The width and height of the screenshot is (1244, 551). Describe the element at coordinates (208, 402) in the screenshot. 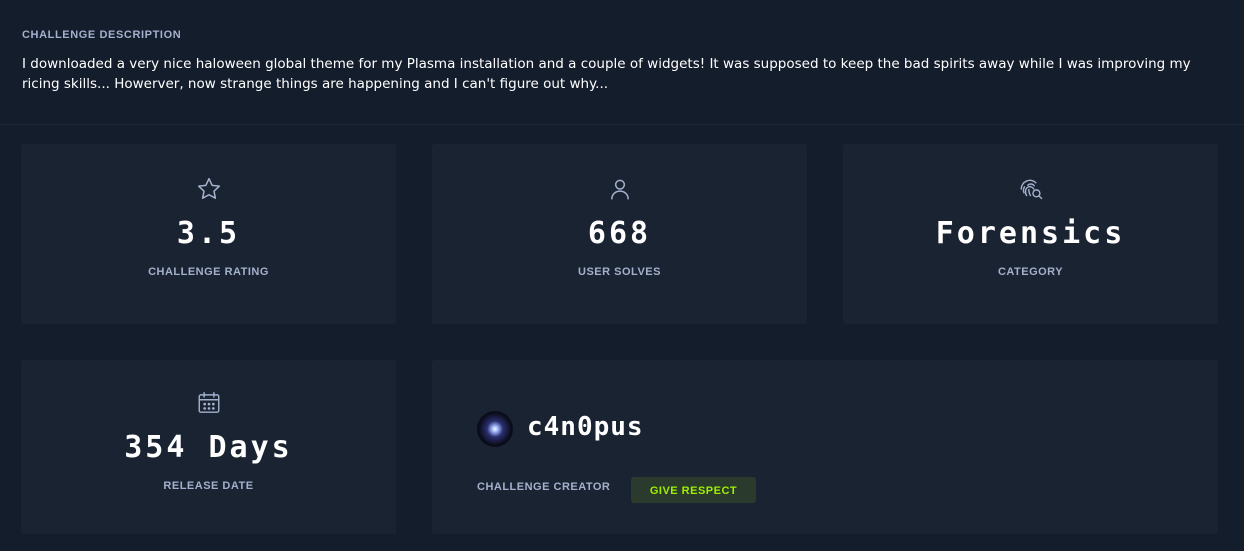

I see `calendar-icon` at that location.